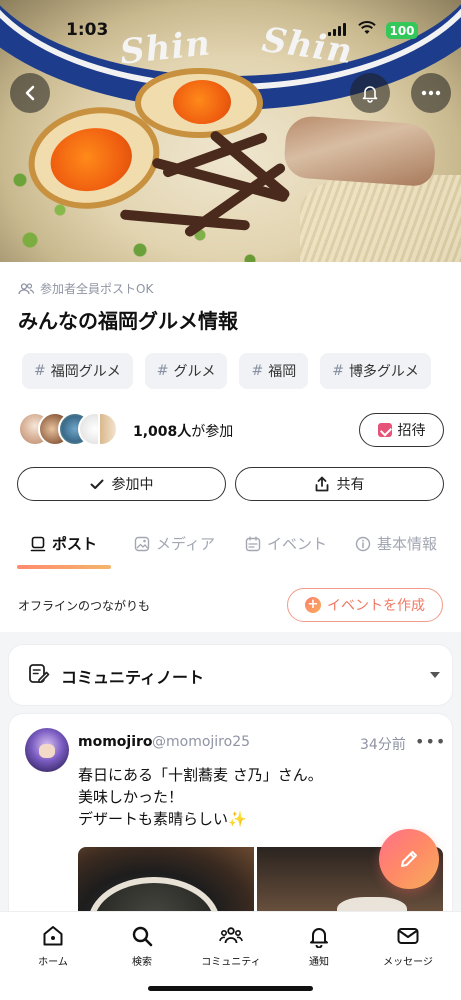  Describe the element at coordinates (337, 29) in the screenshot. I see `cellular-signal-icon` at that location.